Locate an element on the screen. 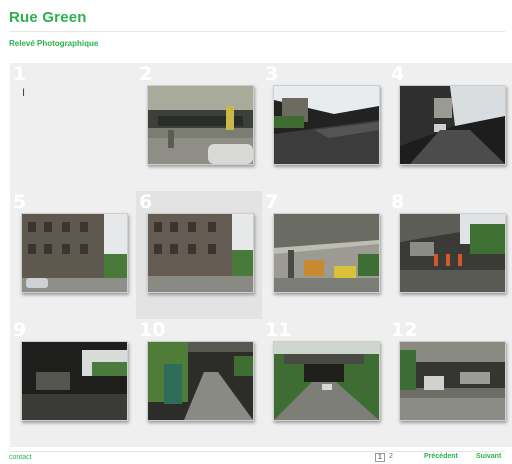 Image resolution: width=512 pixels, height=464 pixels. photo-number: 10 is located at coordinates (152, 330).